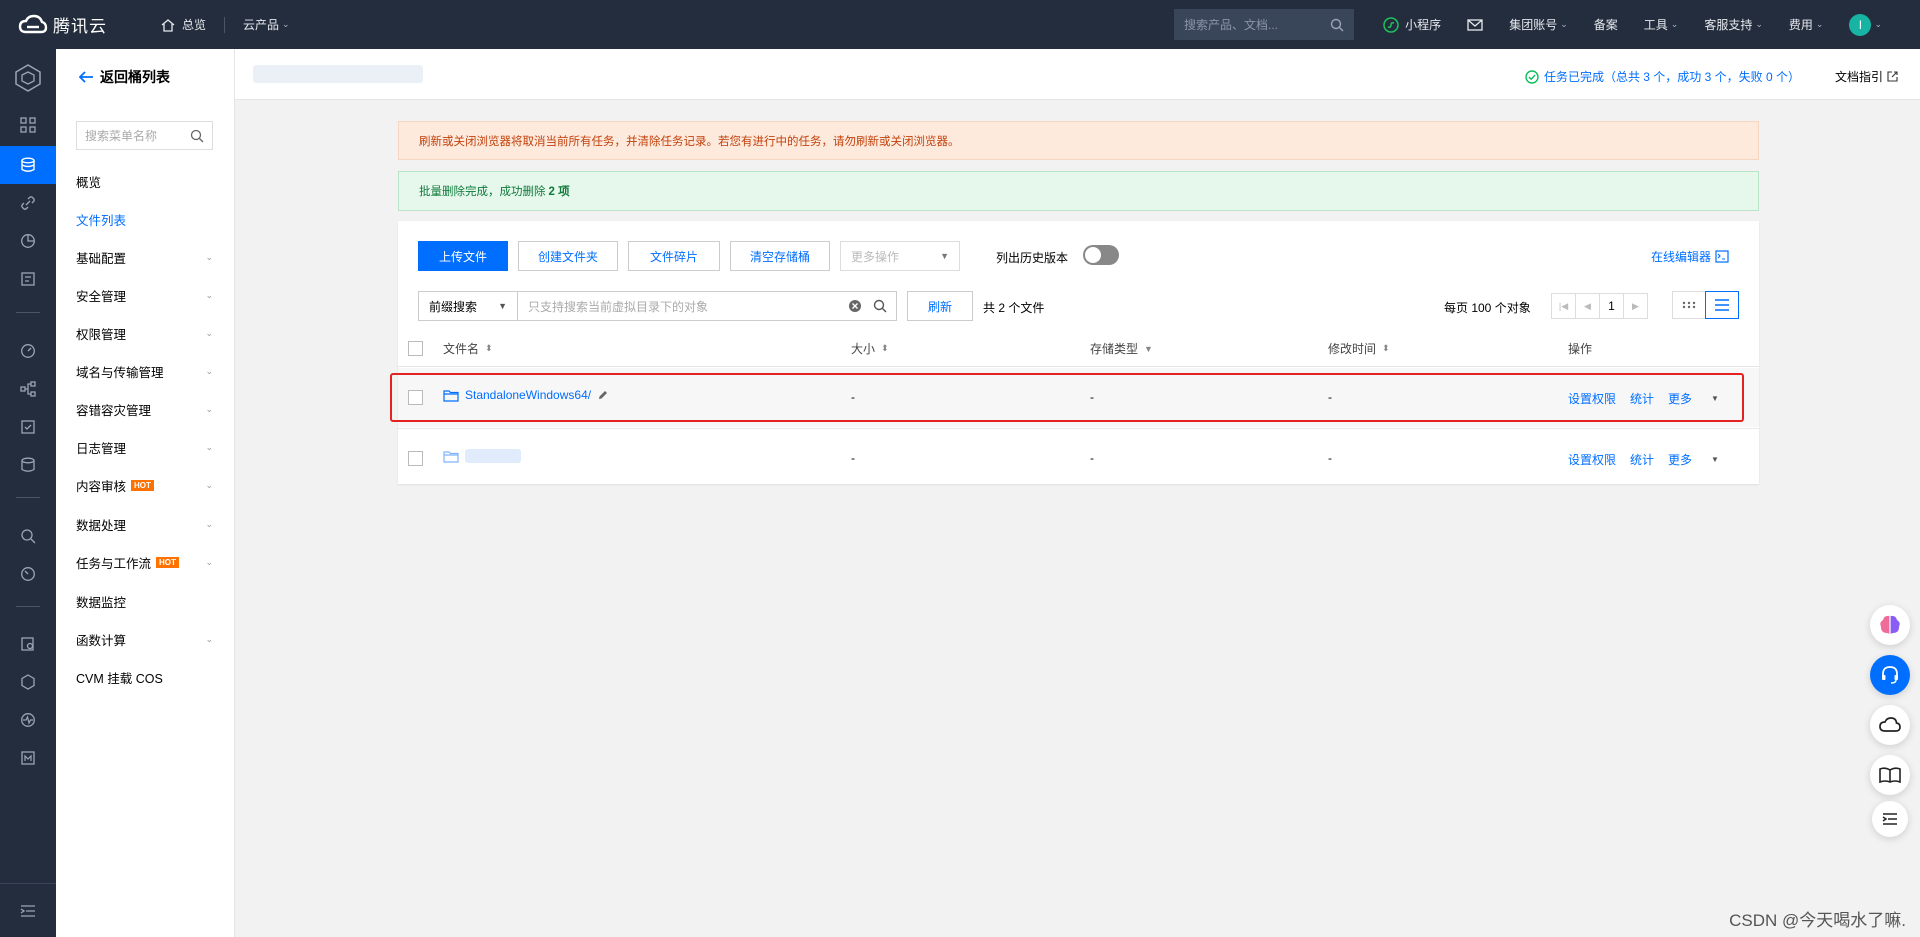 The image size is (1920, 937). Describe the element at coordinates (144, 524) in the screenshot. I see `sidebar-item-data-processing: 数据处理 ⌄` at that location.